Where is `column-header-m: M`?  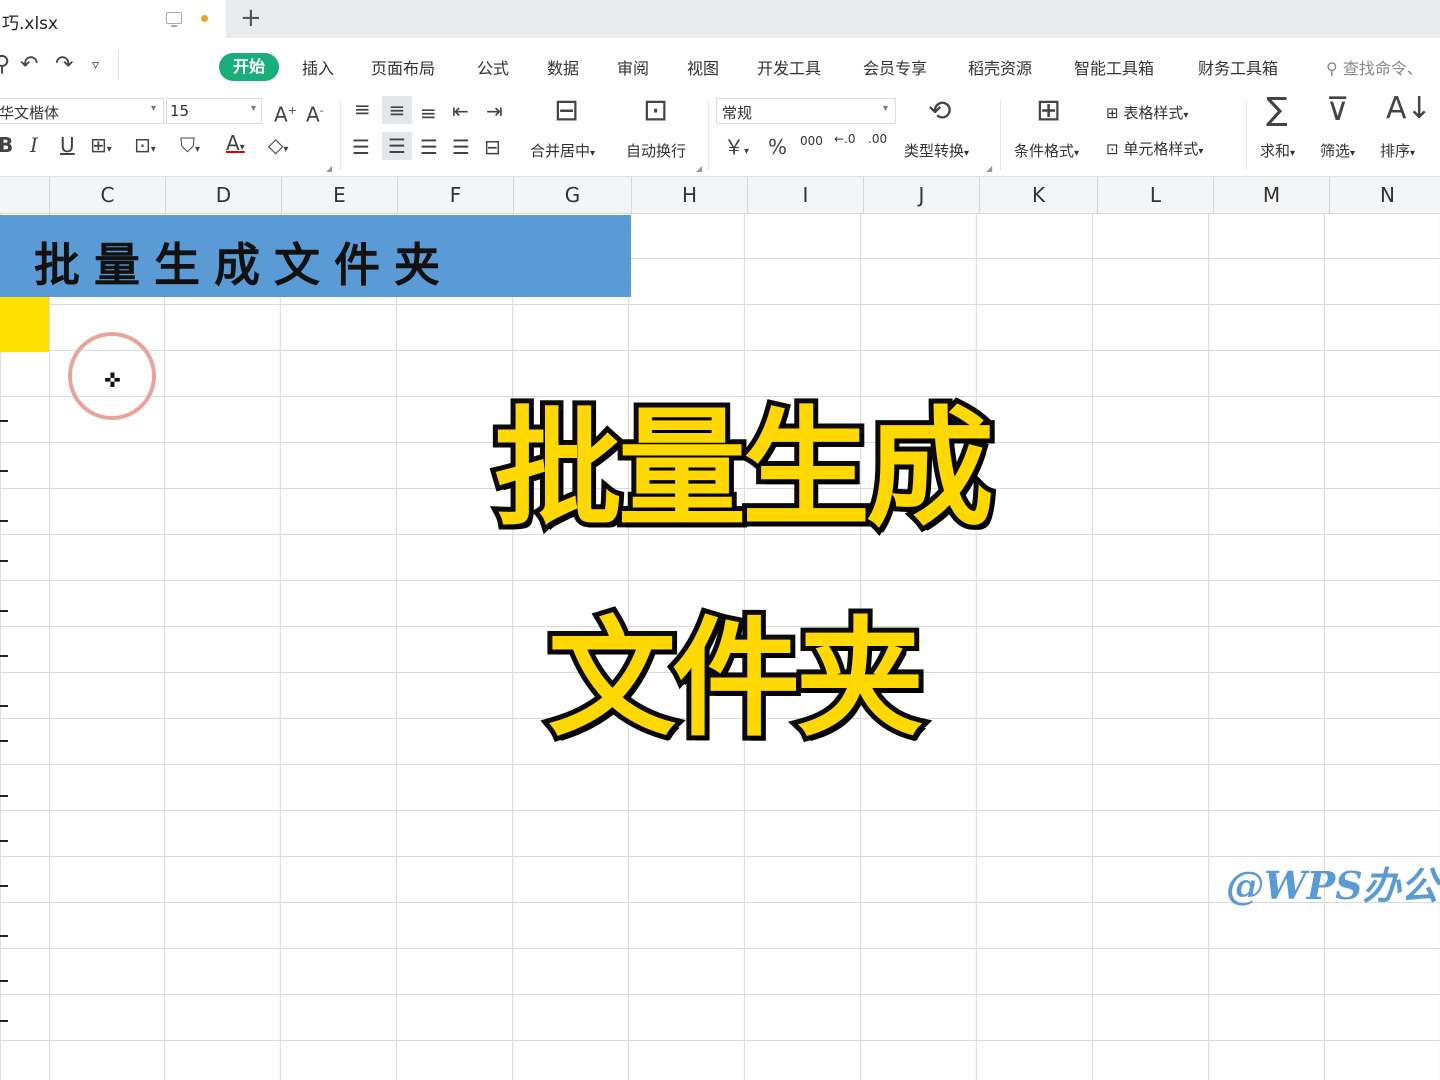
column-header-m: M is located at coordinates (1271, 195).